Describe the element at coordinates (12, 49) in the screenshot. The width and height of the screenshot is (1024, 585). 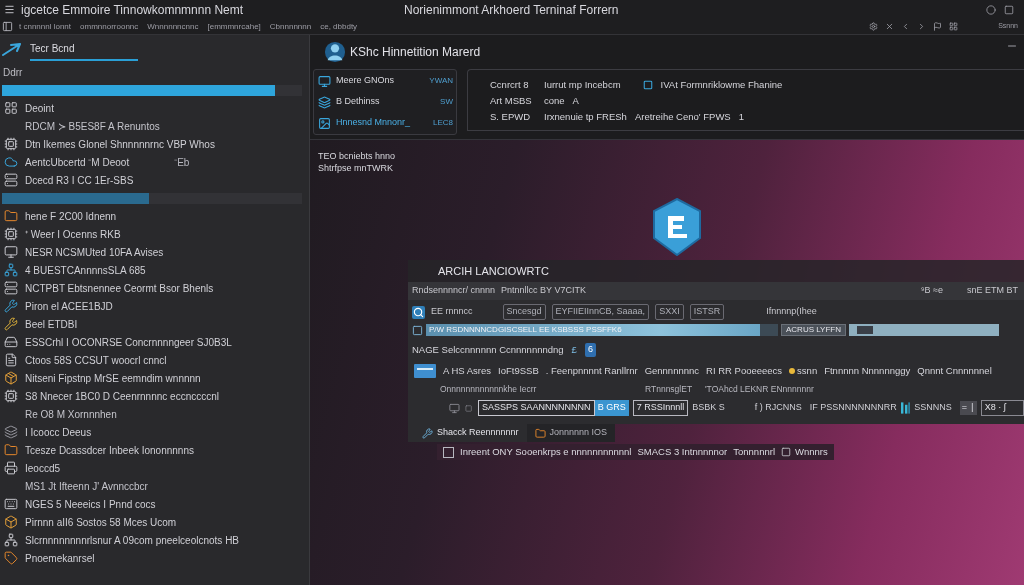
I see `arrow-icon` at that location.